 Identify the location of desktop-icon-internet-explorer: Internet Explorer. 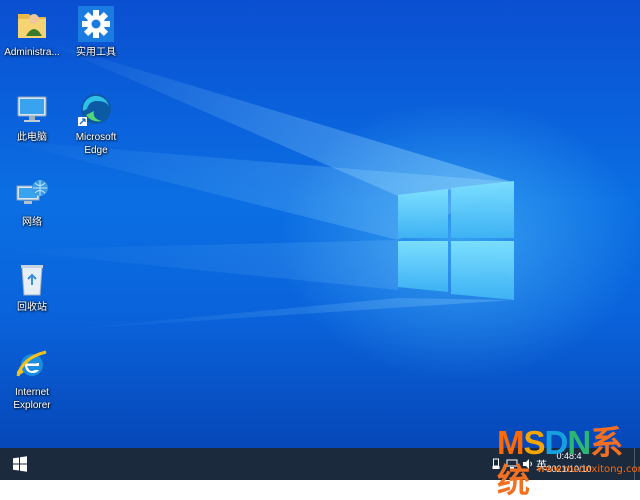
(33, 379).